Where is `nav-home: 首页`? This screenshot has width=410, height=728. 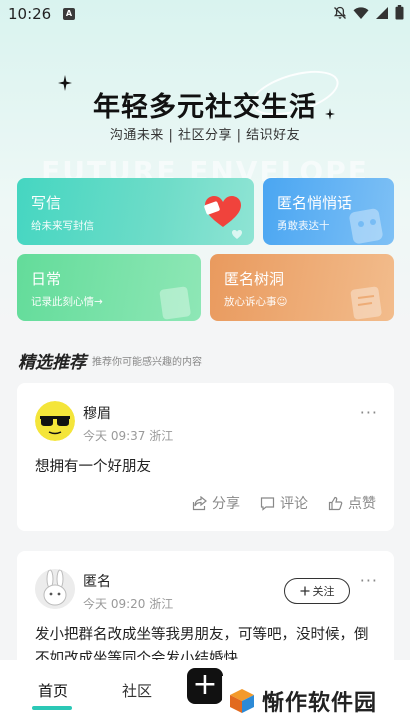 nav-home: 首页 is located at coordinates (53, 690).